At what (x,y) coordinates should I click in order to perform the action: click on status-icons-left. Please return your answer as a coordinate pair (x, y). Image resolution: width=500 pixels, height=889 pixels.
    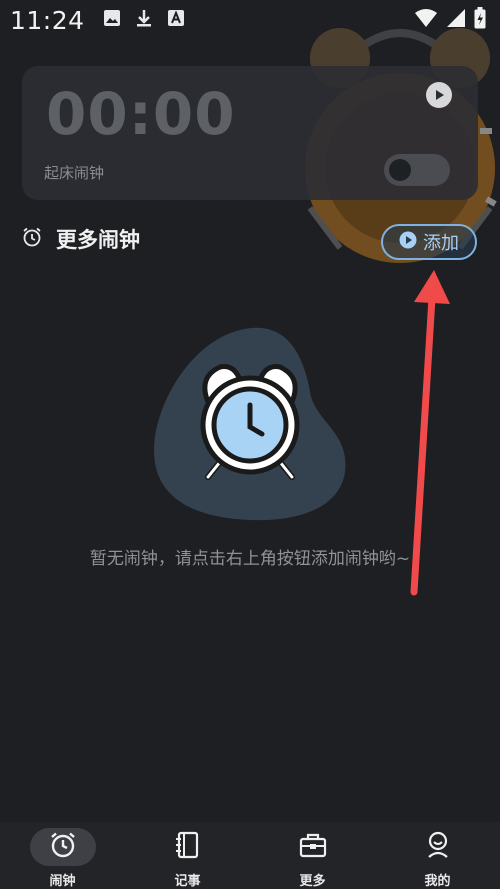
    Looking at the image, I should click on (144, 20).